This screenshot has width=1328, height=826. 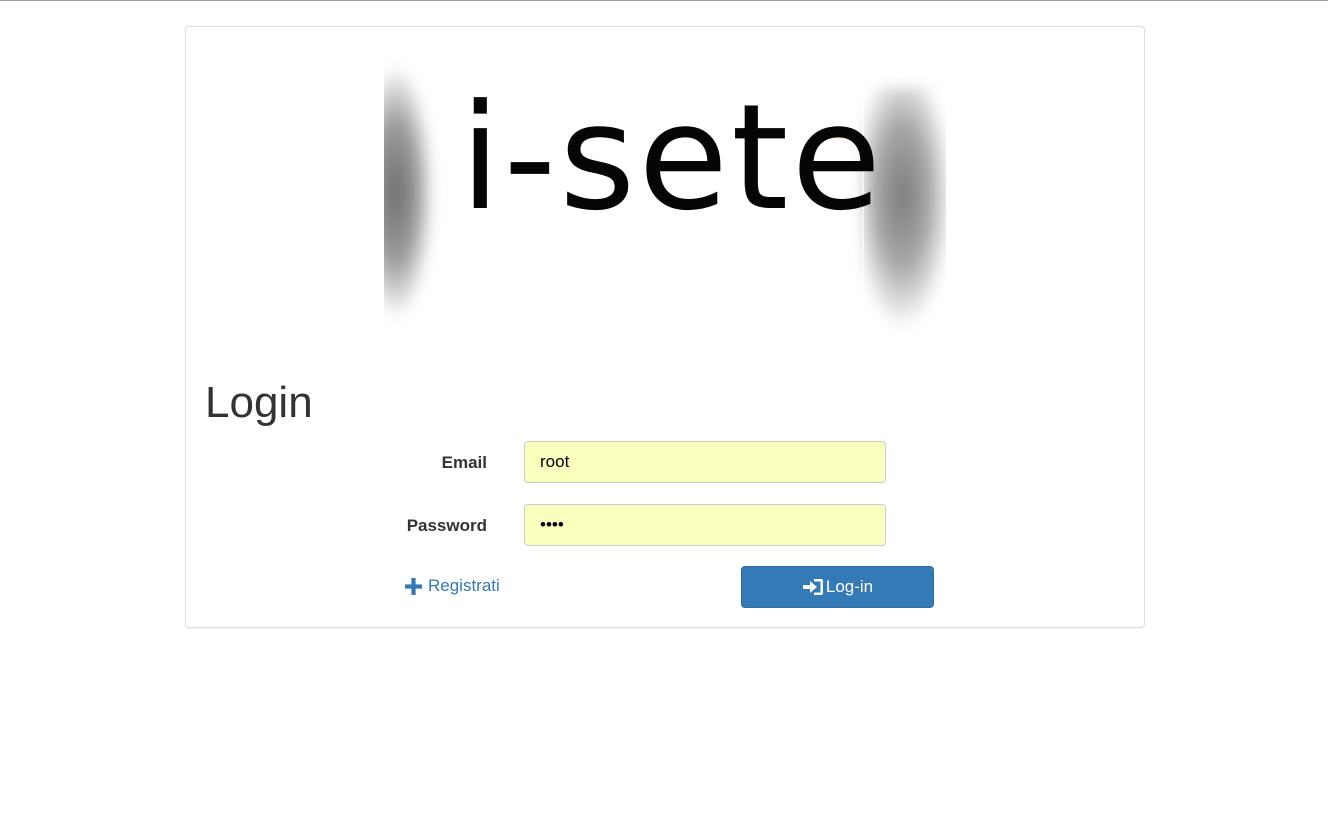 I want to click on register-label: Registrati, so click(x=464, y=585).